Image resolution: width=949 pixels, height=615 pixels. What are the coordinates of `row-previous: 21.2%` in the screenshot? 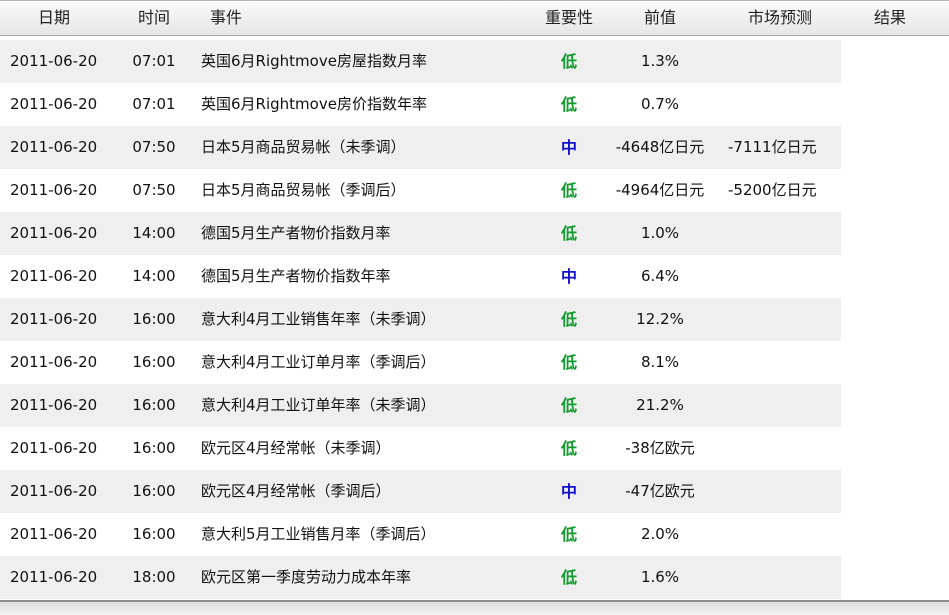 It's located at (660, 405).